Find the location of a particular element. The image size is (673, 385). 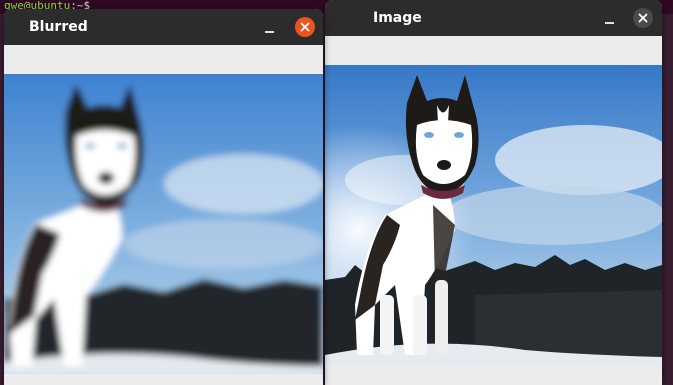

image-window-bottom-area is located at coordinates (493, 375).